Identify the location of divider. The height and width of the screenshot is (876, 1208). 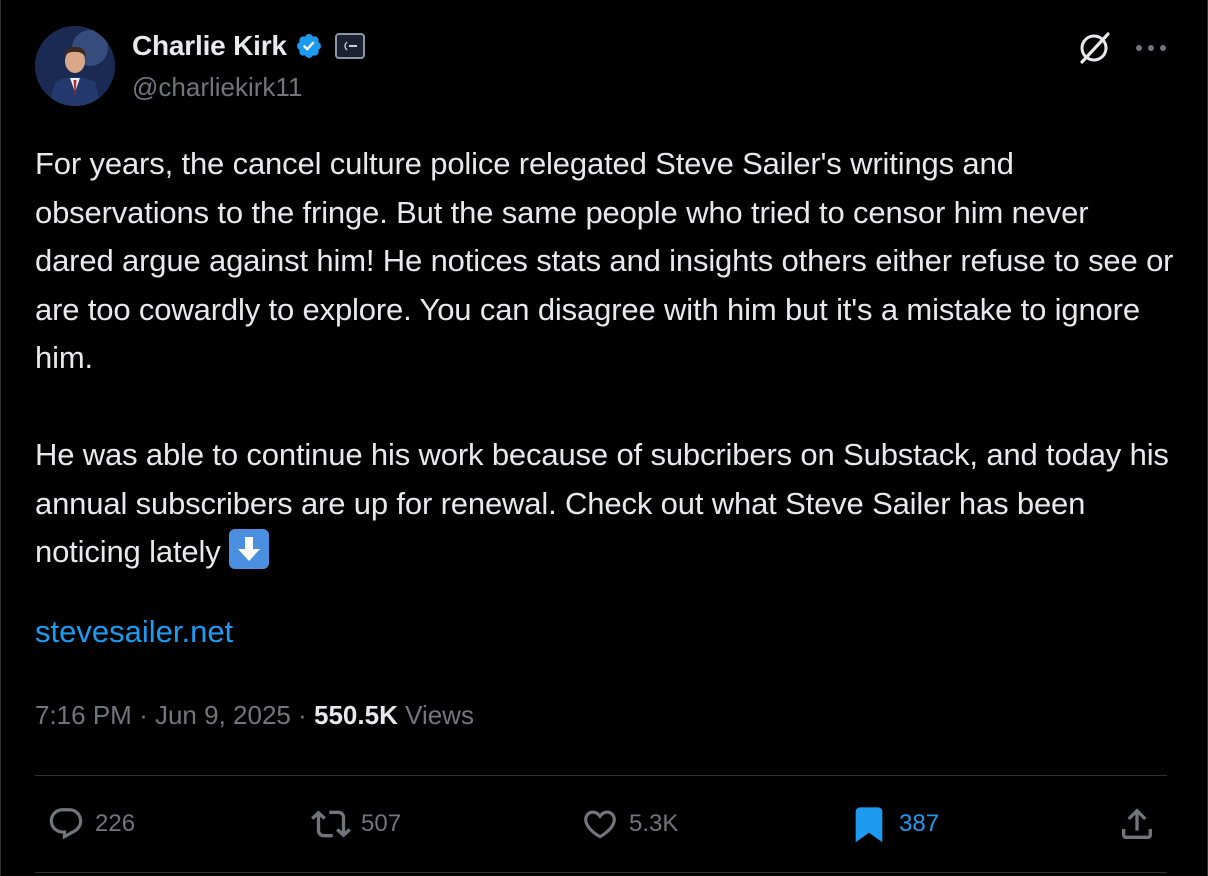
(601, 775).